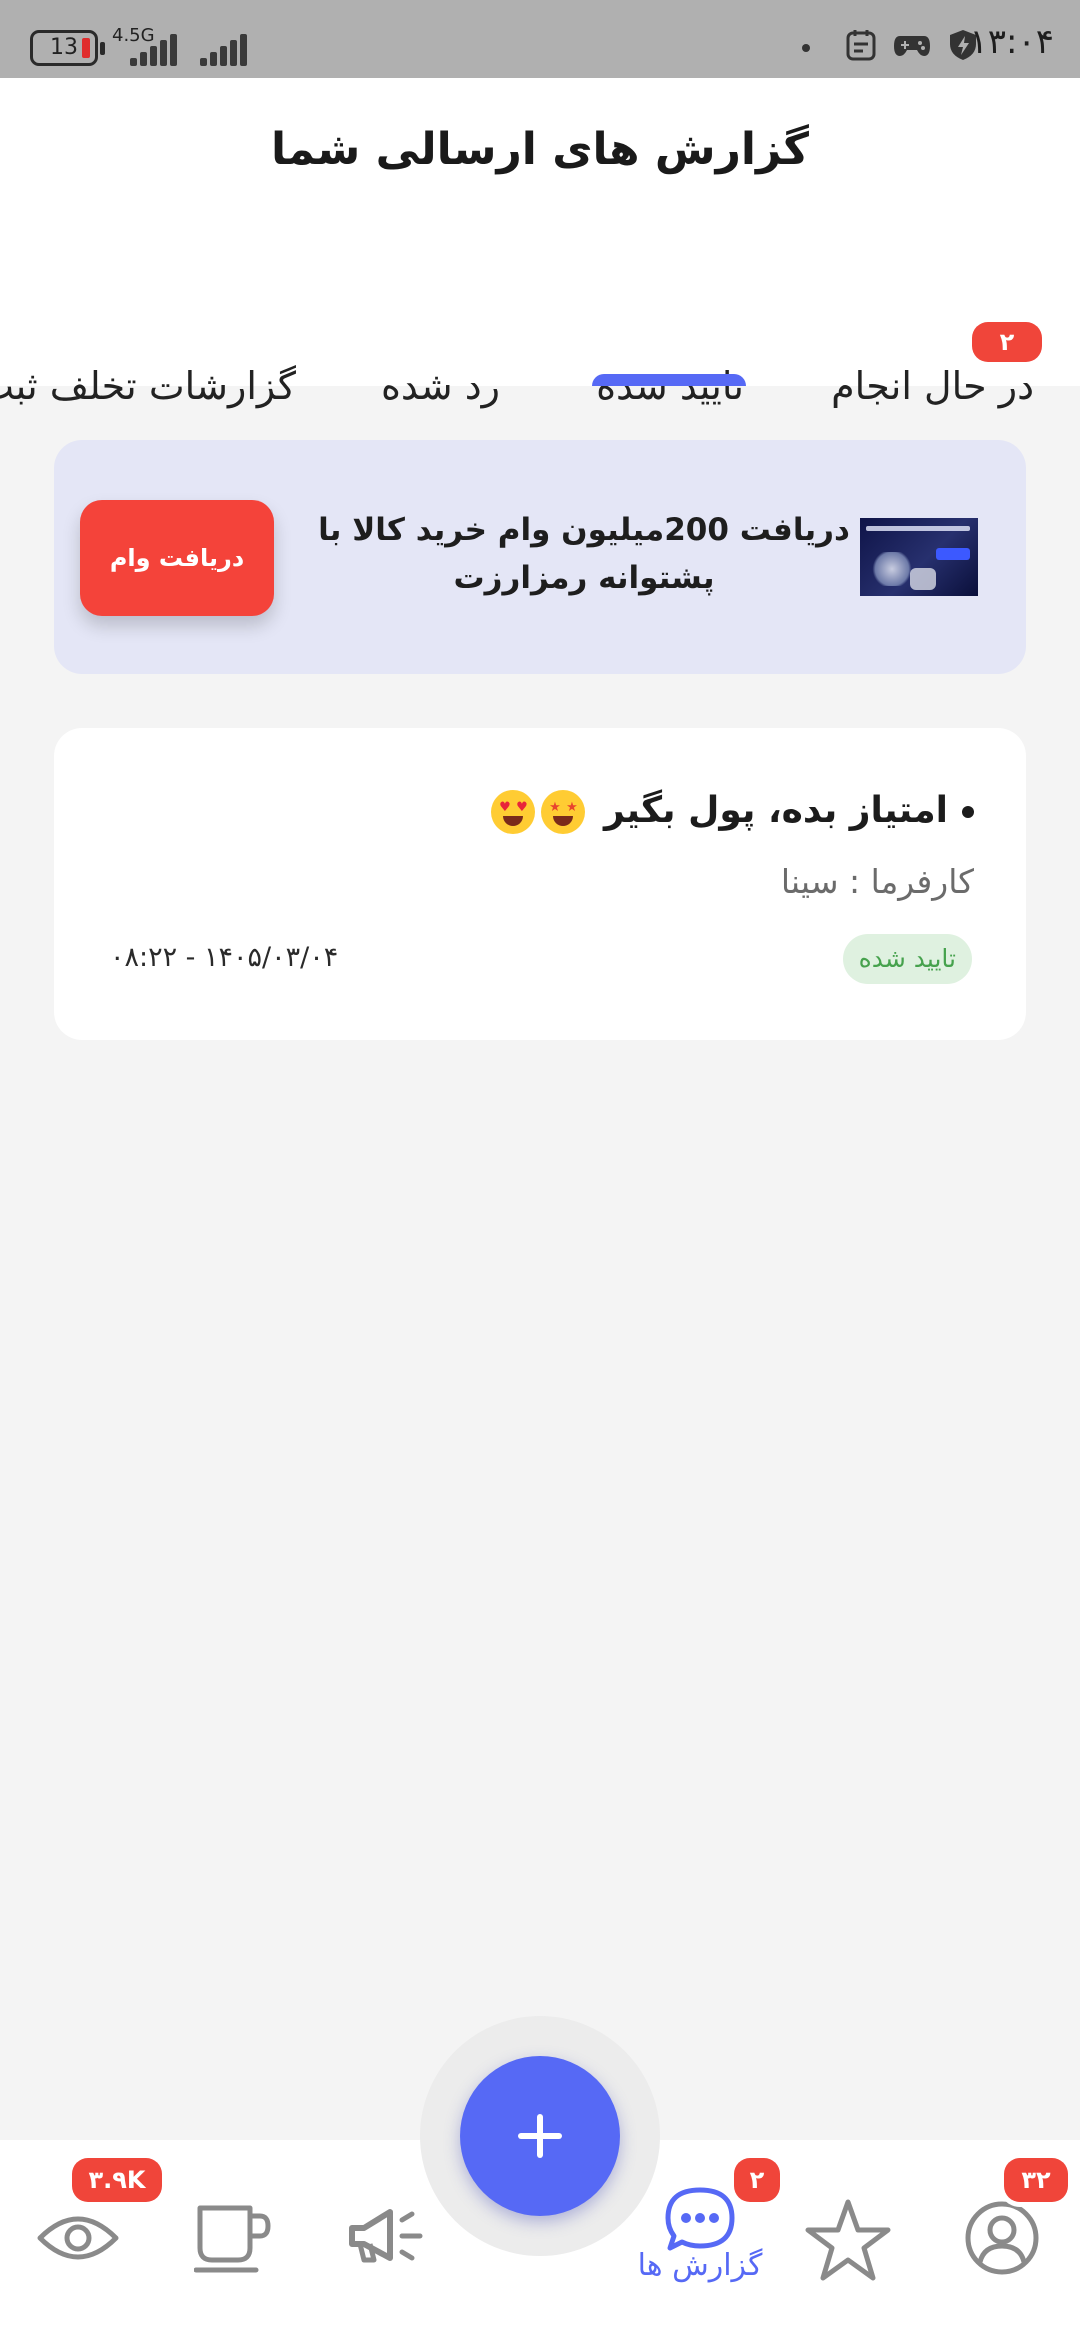  I want to click on bullet-icon, so click(968, 812).